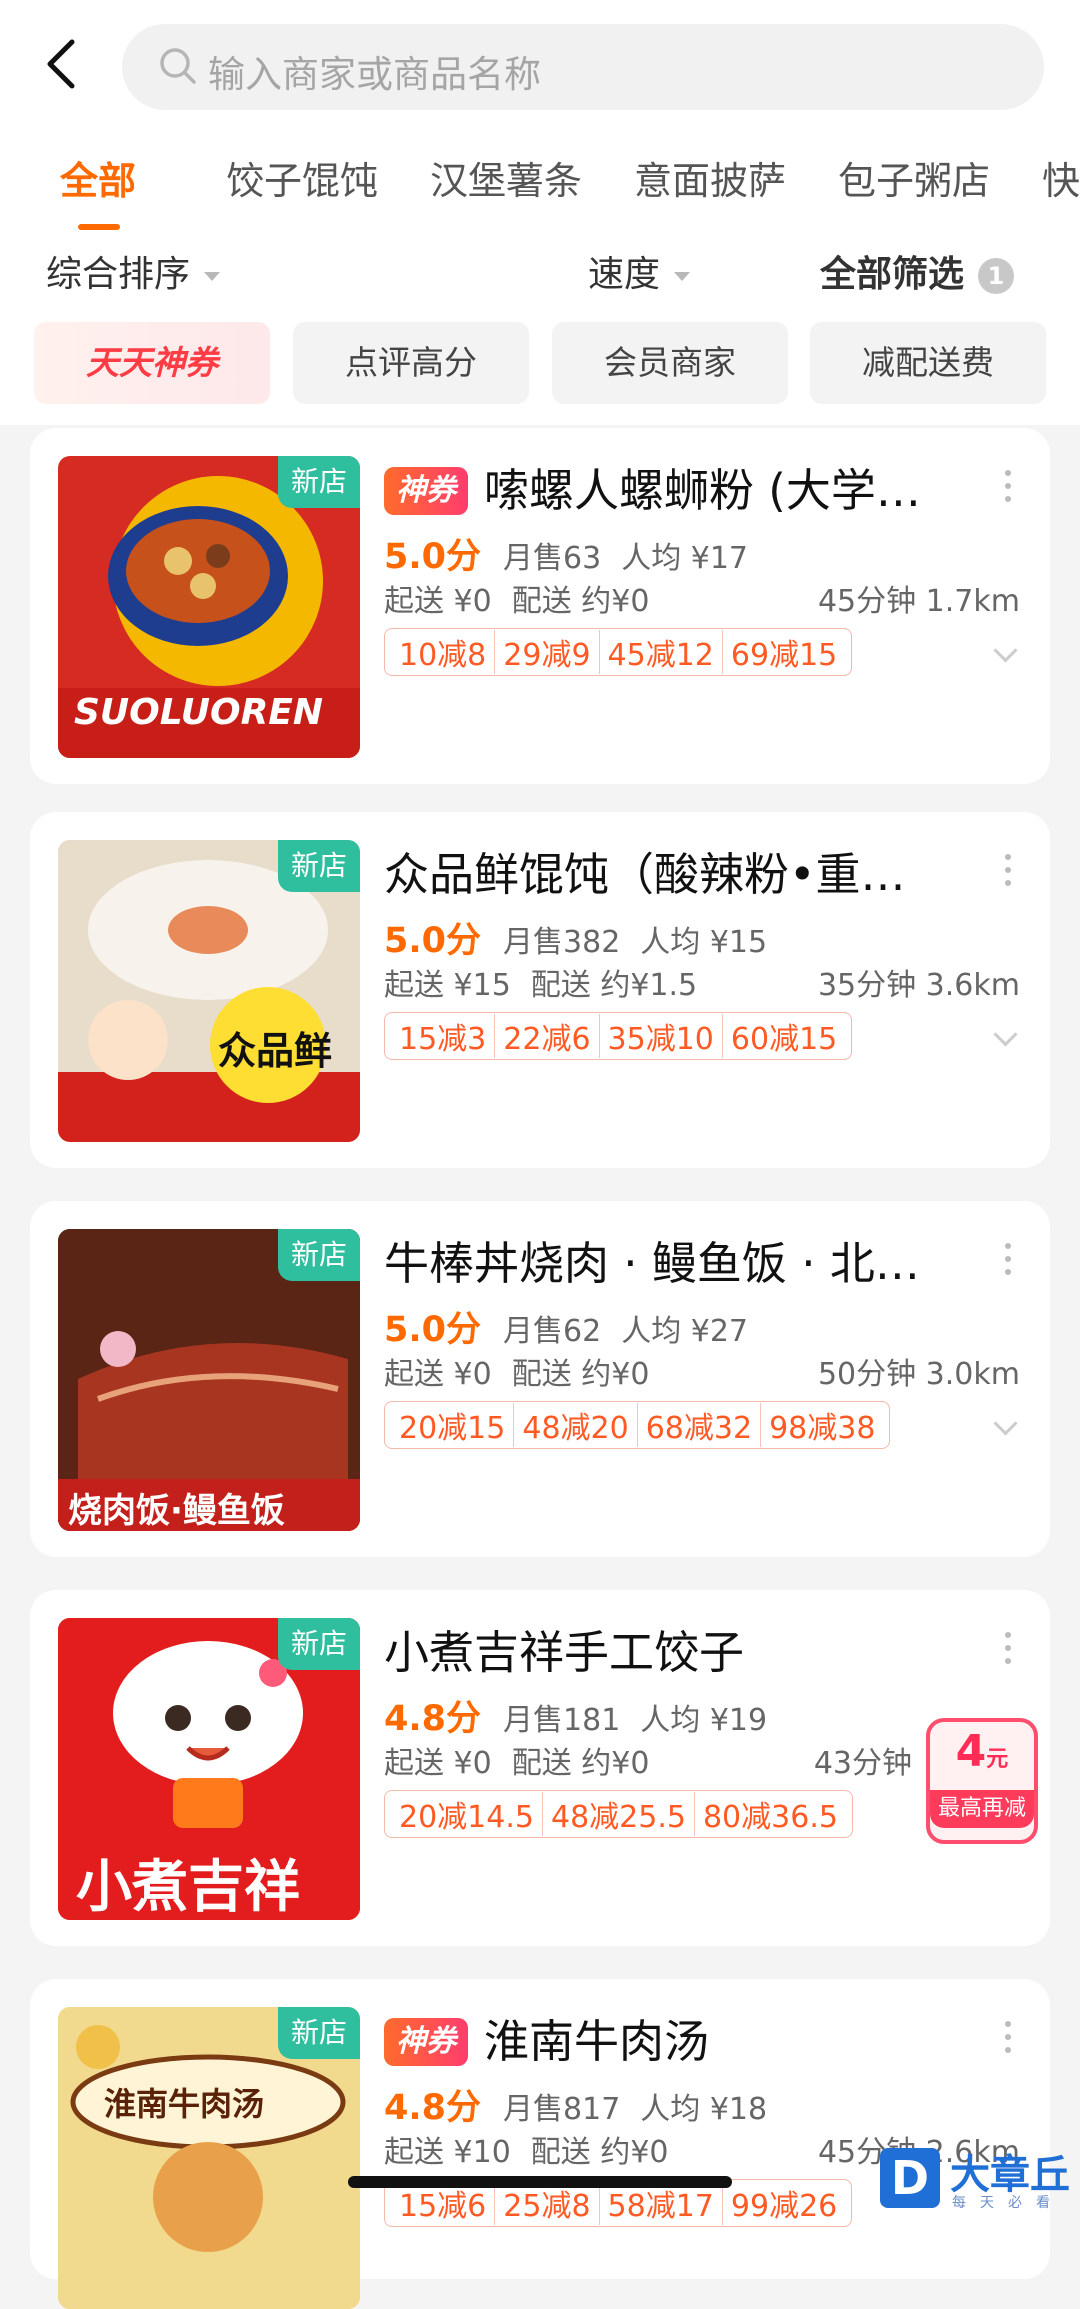  I want to click on search-placeholder: 输入商家或商品名称, so click(374, 74).